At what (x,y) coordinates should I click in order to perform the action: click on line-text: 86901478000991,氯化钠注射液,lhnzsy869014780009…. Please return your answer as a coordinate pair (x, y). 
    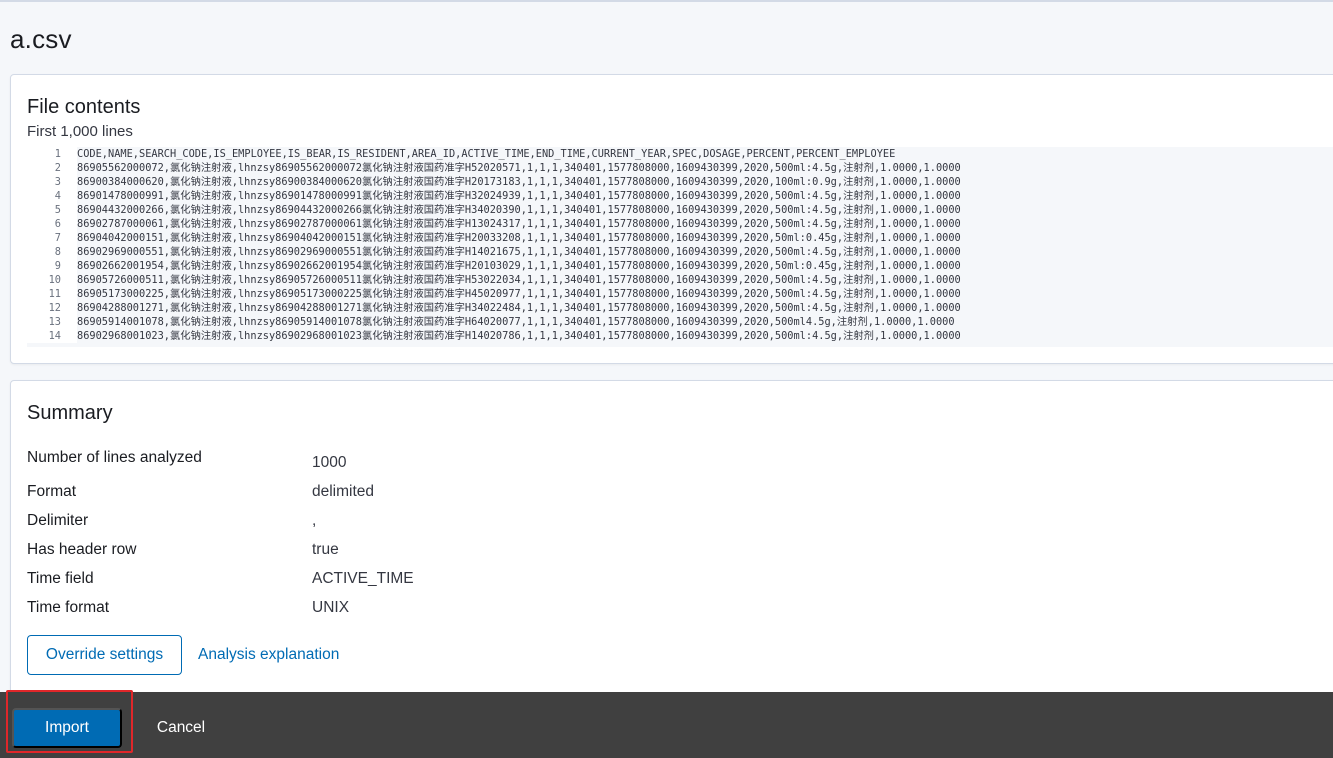
    Looking at the image, I should click on (519, 196).